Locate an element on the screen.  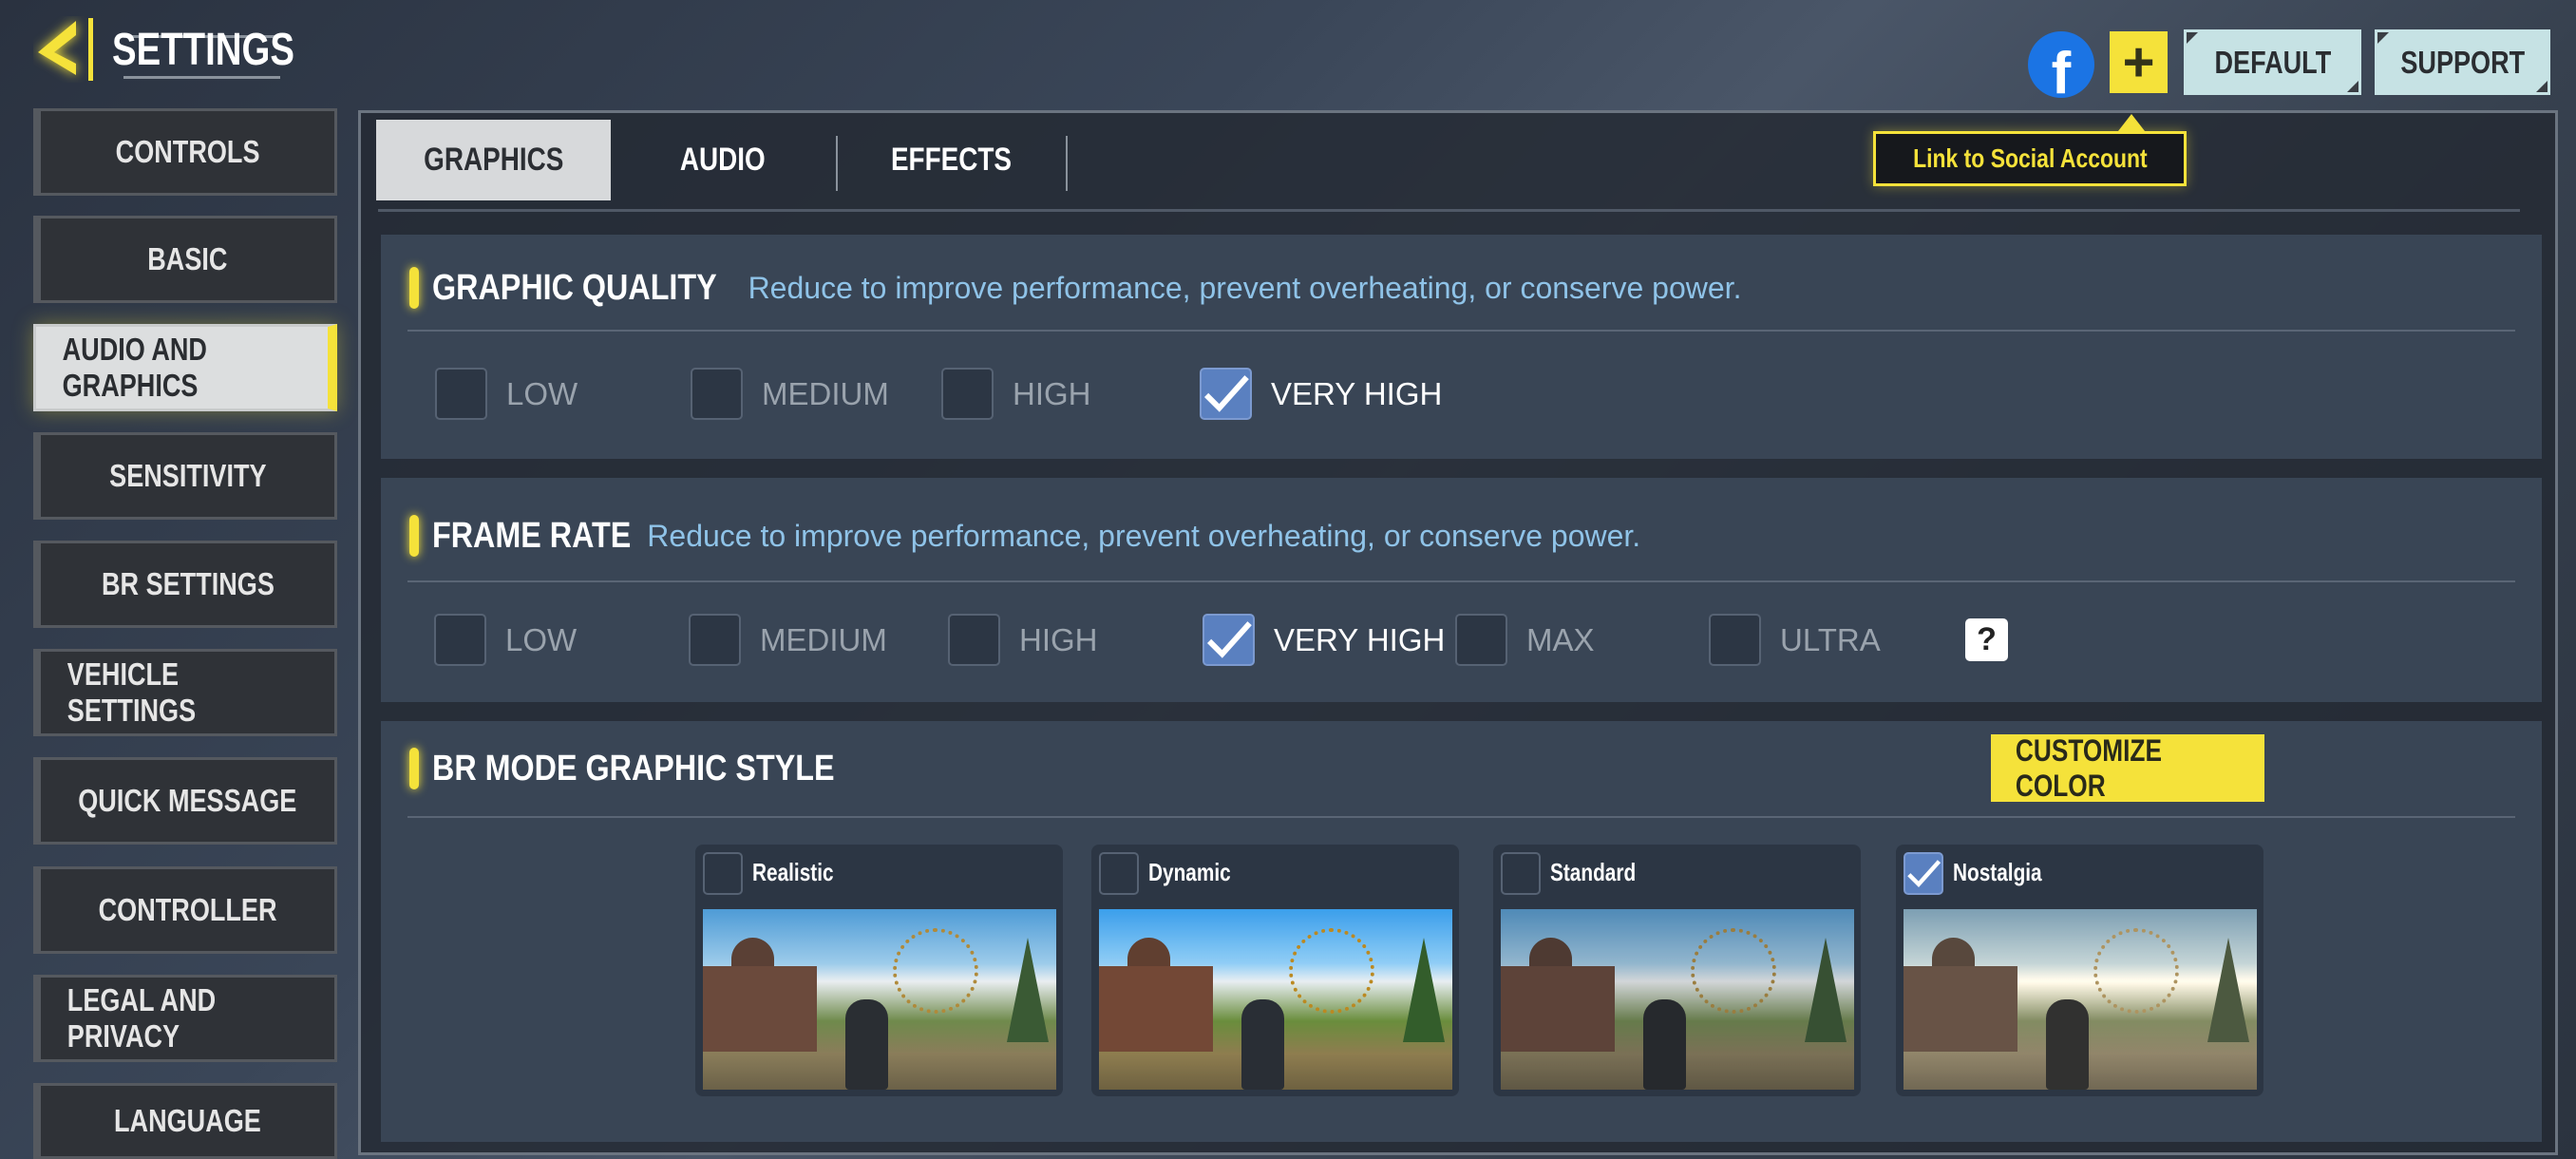
sidebar-item-quick-message: QUICK MESSAGE is located at coordinates (185, 801).